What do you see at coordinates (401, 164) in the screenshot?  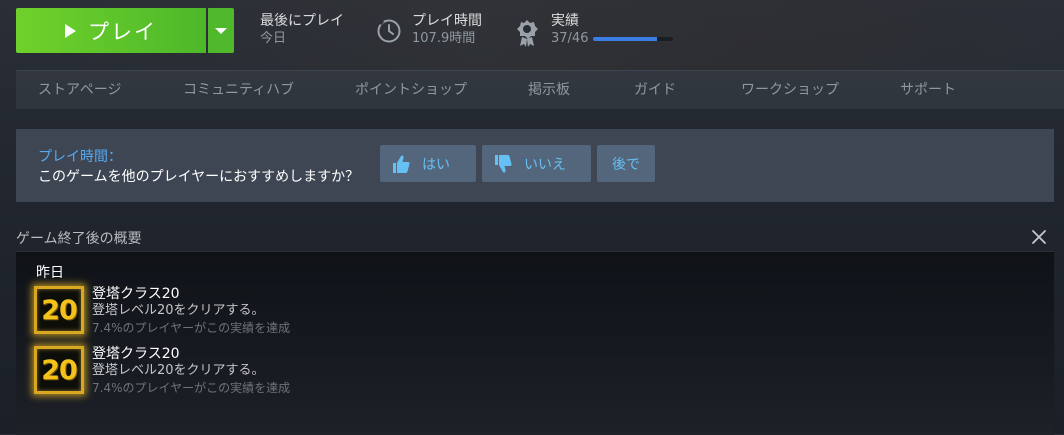 I see `thumbs-up-icon` at bounding box center [401, 164].